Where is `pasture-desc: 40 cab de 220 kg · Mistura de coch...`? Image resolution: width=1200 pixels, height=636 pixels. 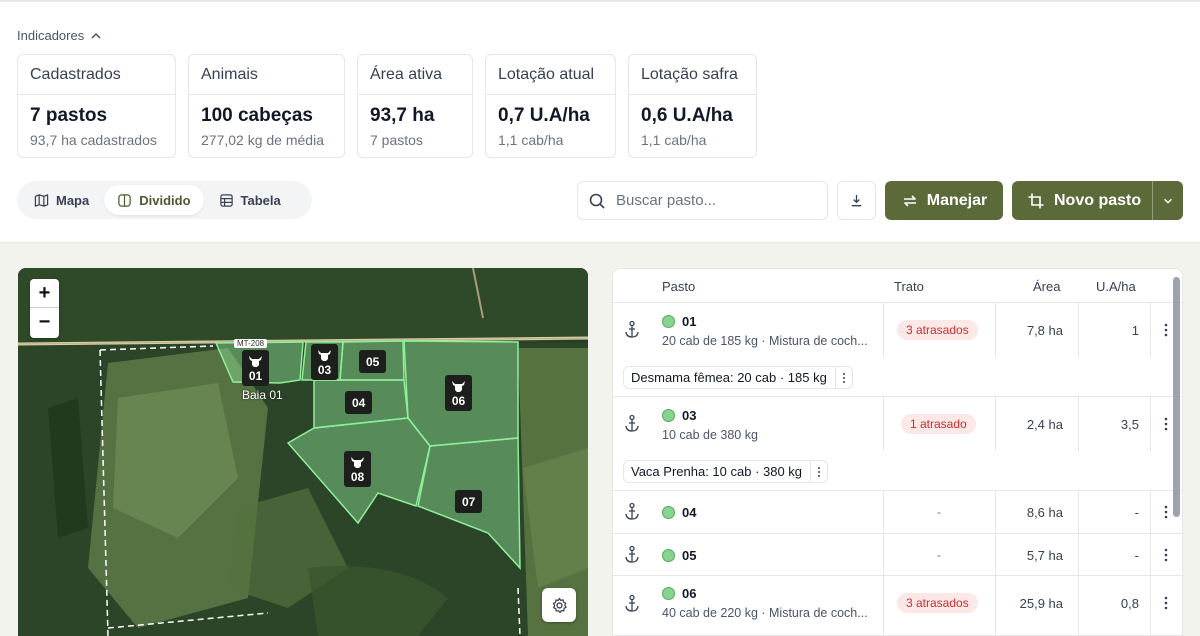
pasture-desc: 40 cab de 220 kg · Mistura de coch... is located at coordinates (765, 613).